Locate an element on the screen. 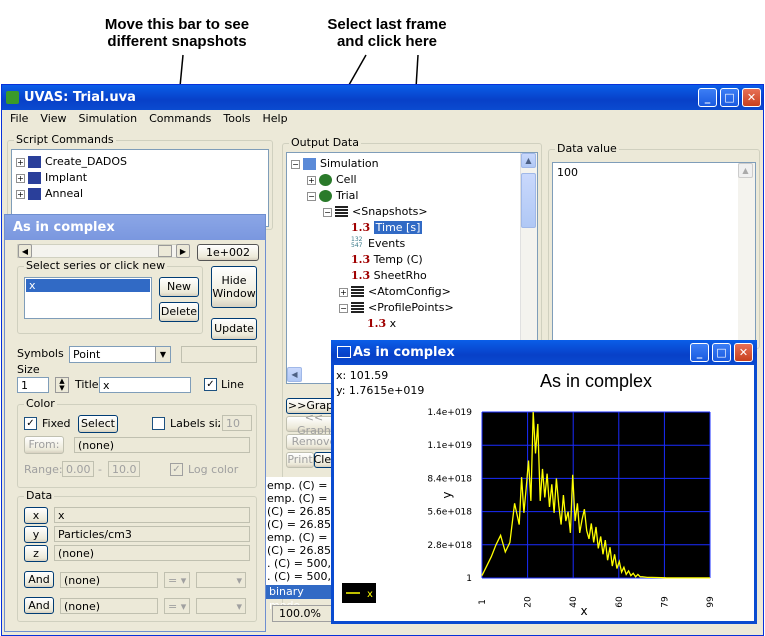 The height and width of the screenshot is (636, 765). data-z-button: z is located at coordinates (36, 553).